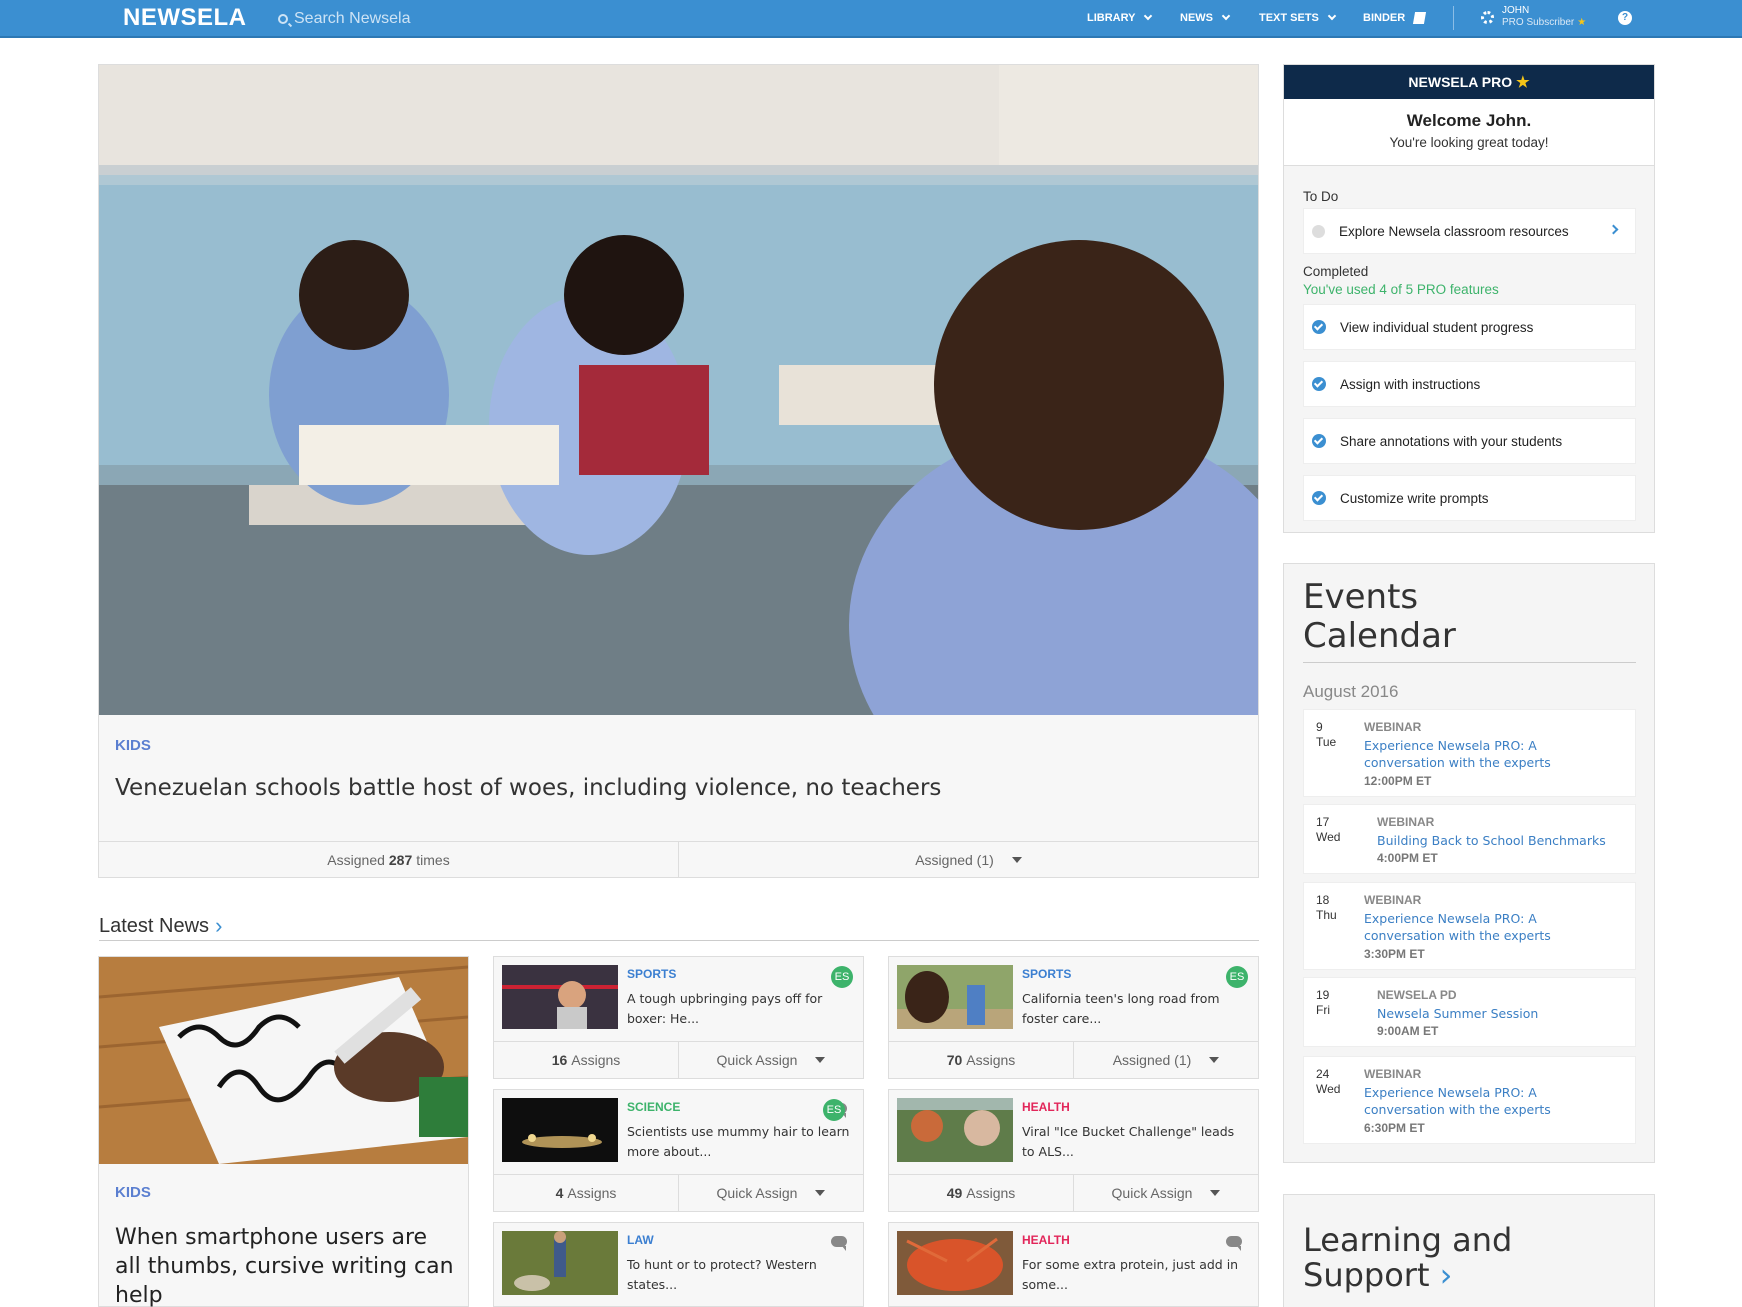  Describe the element at coordinates (1289, 18) in the screenshot. I see `nav-text-sets-label: TEXT SETS` at that location.